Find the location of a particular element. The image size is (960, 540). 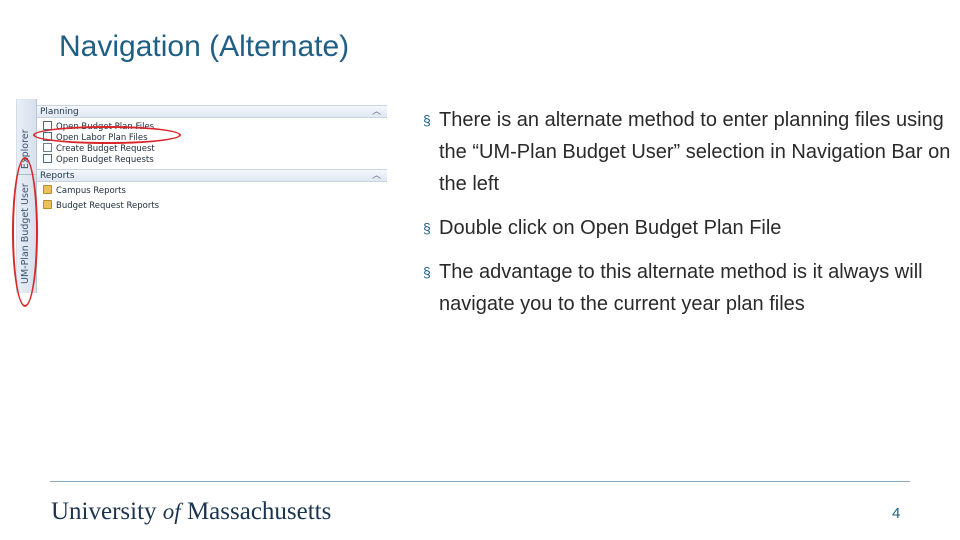

university-logo: University of Massachusetts is located at coordinates (191, 512).